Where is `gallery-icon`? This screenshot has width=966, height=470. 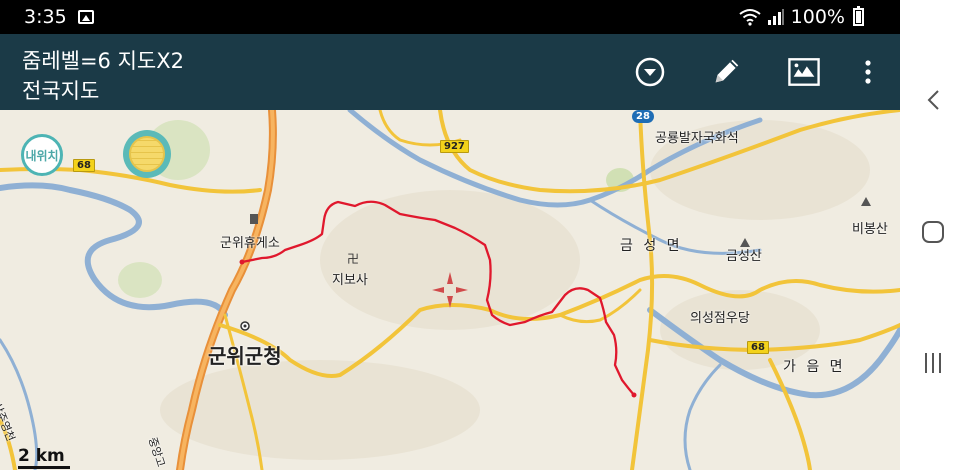 gallery-icon is located at coordinates (86, 17).